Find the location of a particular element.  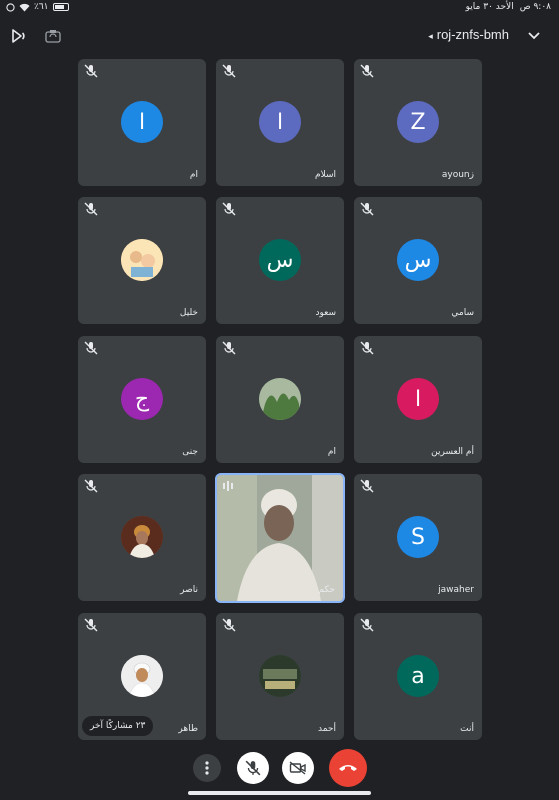

participant-tile: ناصر is located at coordinates (142, 537).